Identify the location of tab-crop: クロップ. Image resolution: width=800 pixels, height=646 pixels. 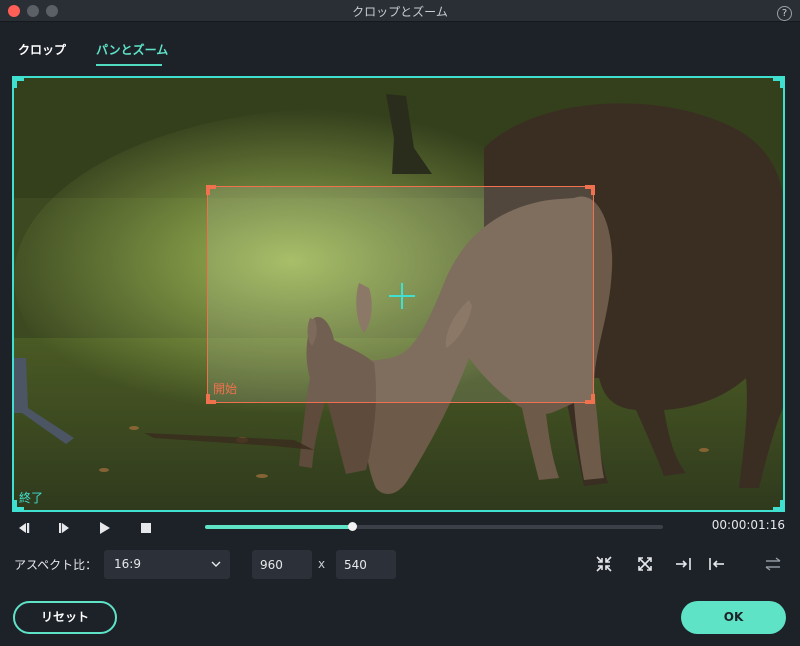
(42, 49).